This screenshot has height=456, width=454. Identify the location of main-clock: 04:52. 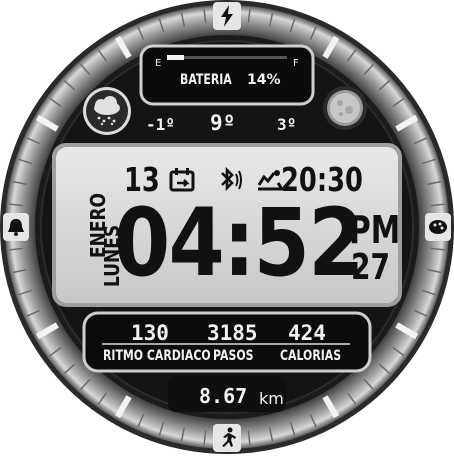
(239, 243).